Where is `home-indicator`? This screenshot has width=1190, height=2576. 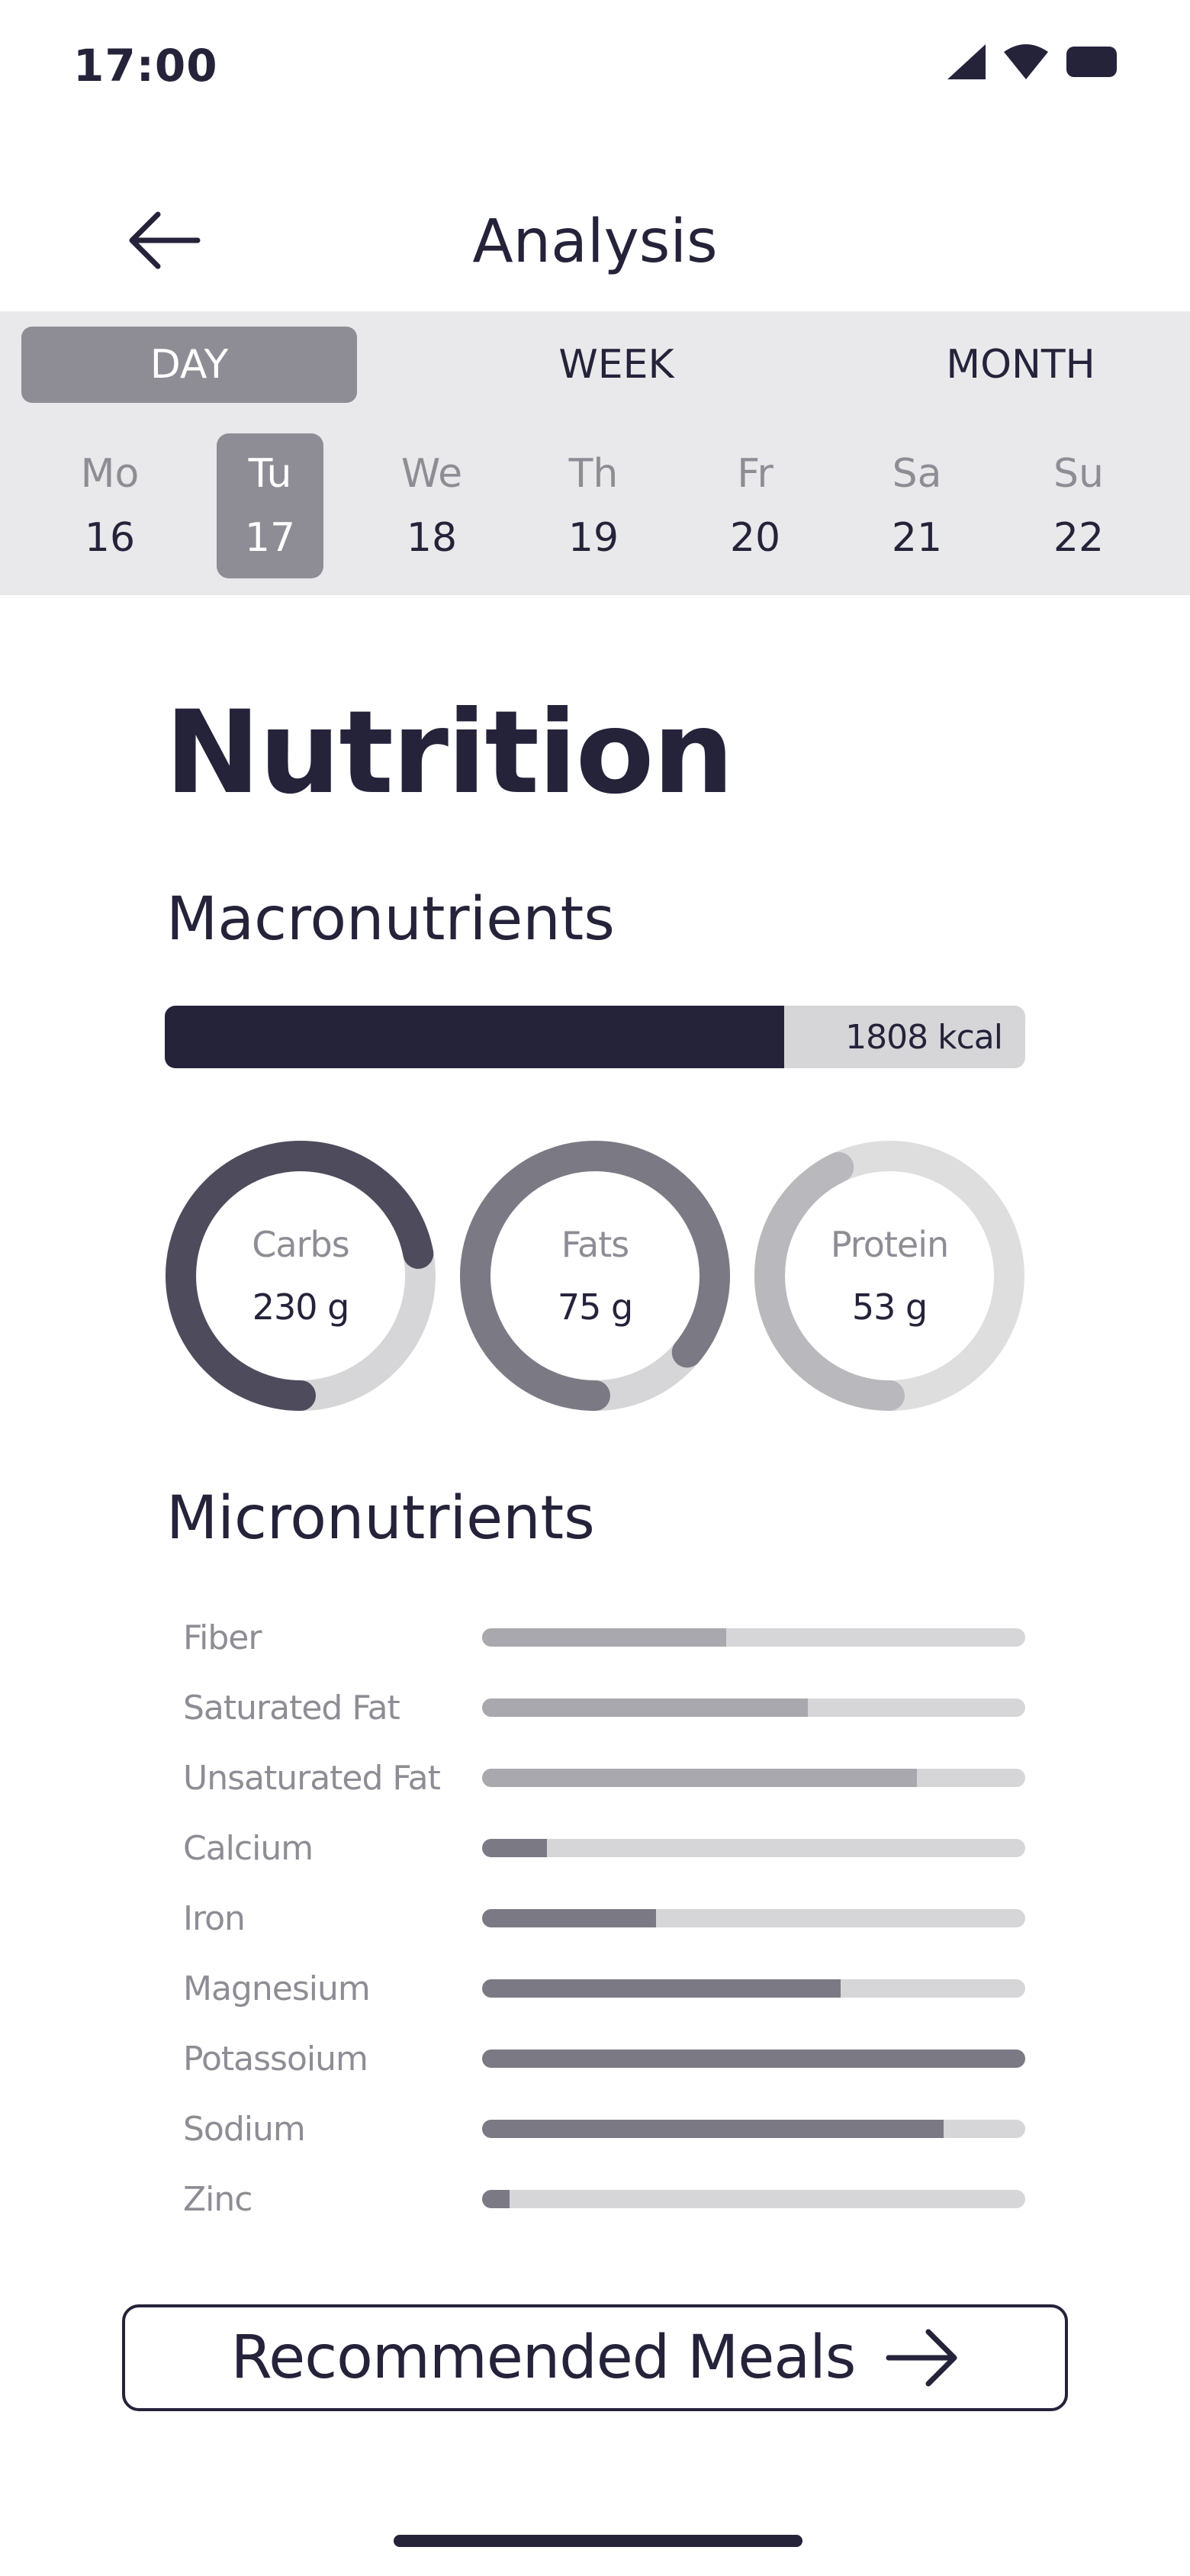 home-indicator is located at coordinates (598, 2541).